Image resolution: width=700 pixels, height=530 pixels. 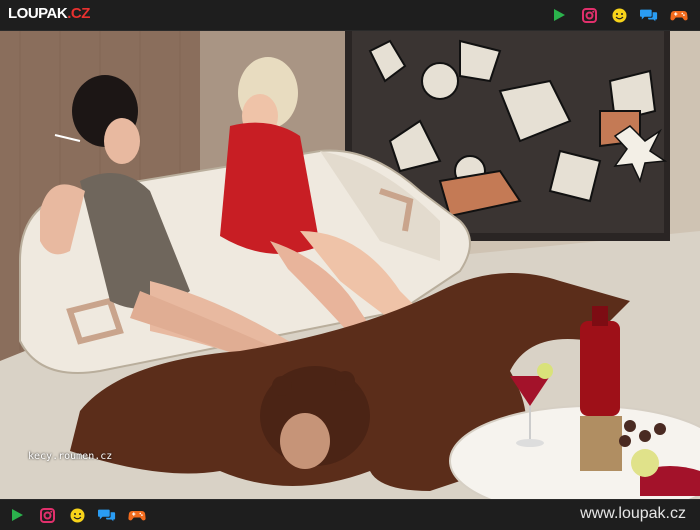 What do you see at coordinates (633, 514) in the screenshot?
I see `site-url: www.loupak.cz` at bounding box center [633, 514].